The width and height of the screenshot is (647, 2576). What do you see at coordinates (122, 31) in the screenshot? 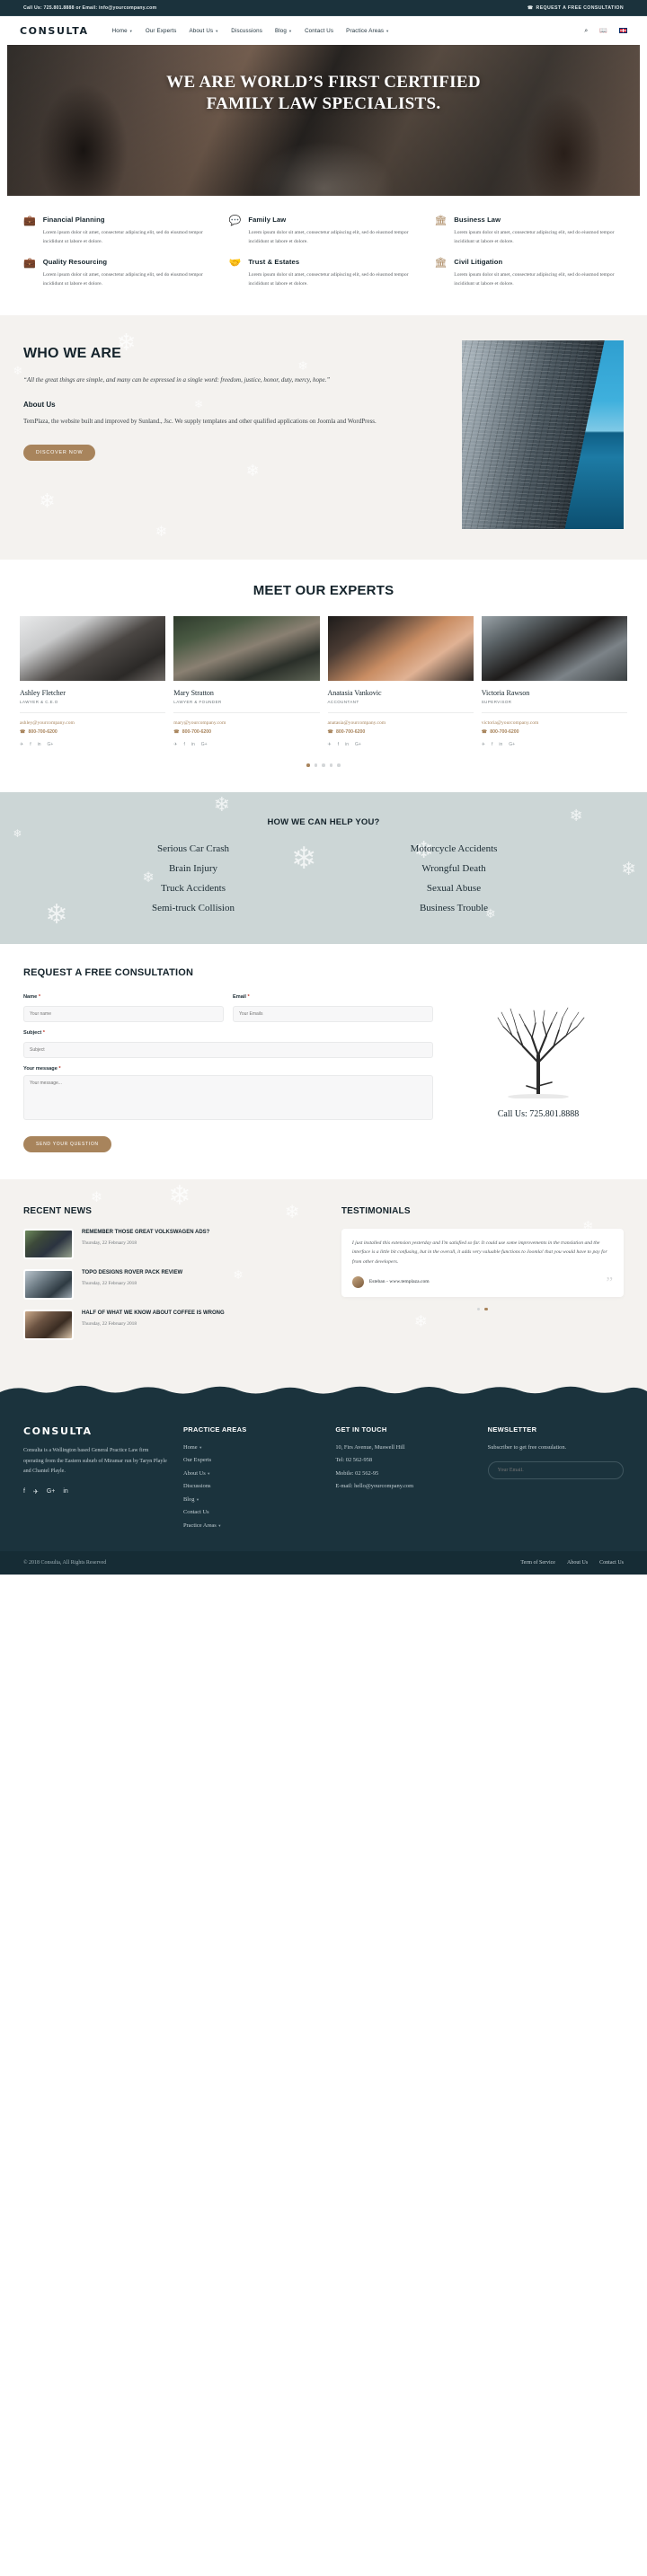
I see `nav-item-home: Home ▼` at bounding box center [122, 31].